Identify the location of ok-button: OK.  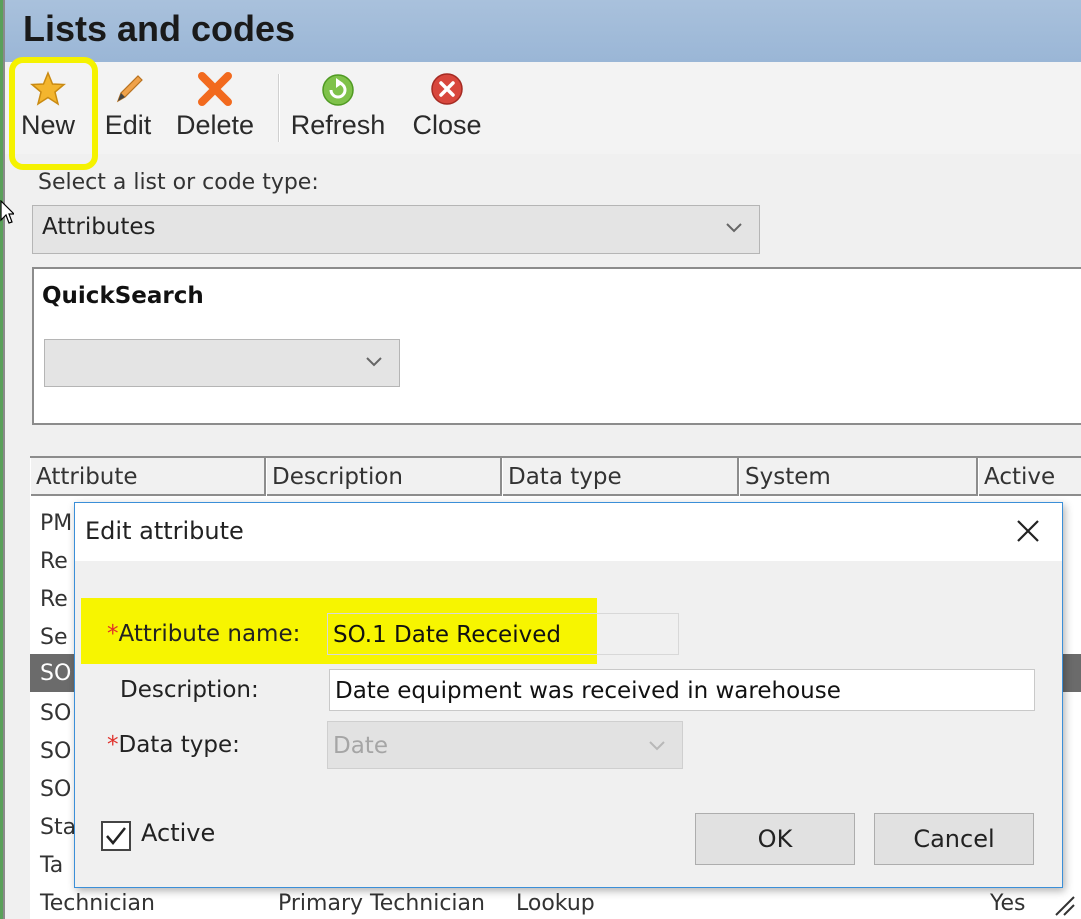
(775, 839).